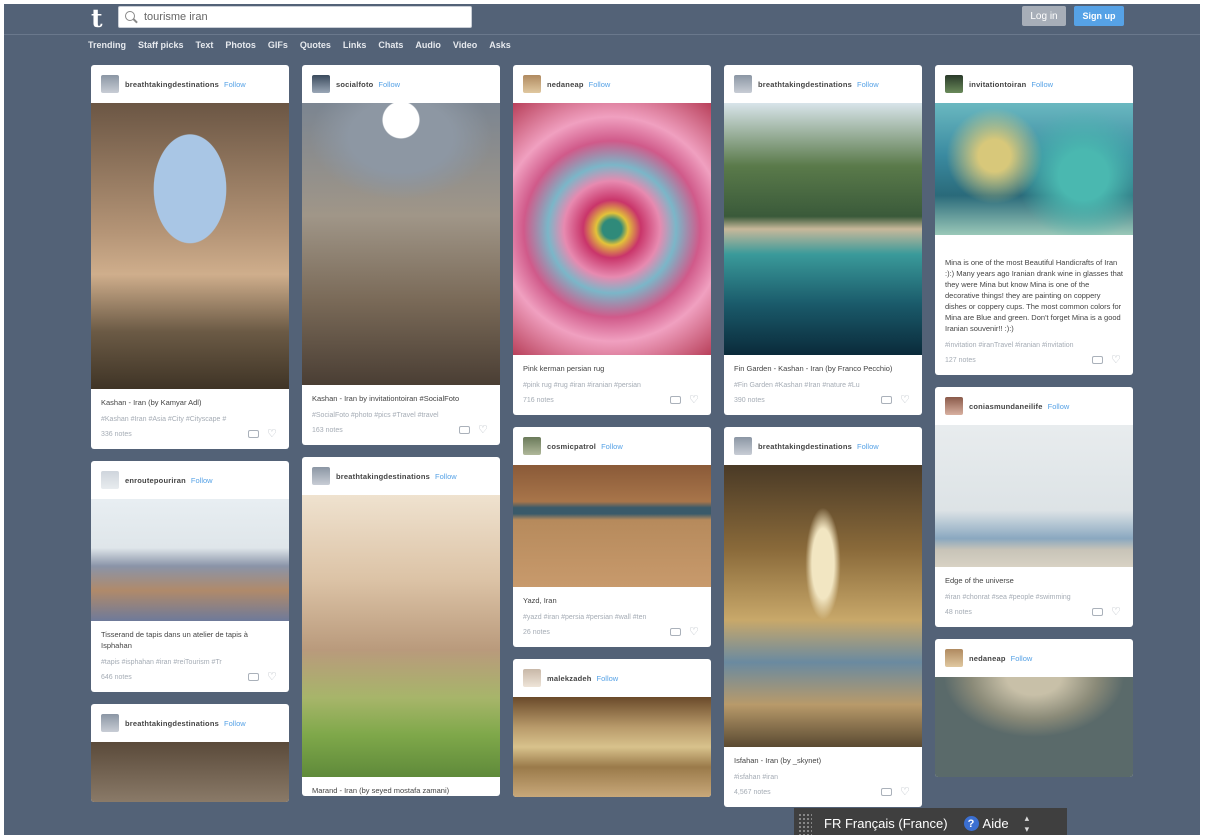  Describe the element at coordinates (381, 430) in the screenshot. I see `notes-count: 163 notes` at that location.